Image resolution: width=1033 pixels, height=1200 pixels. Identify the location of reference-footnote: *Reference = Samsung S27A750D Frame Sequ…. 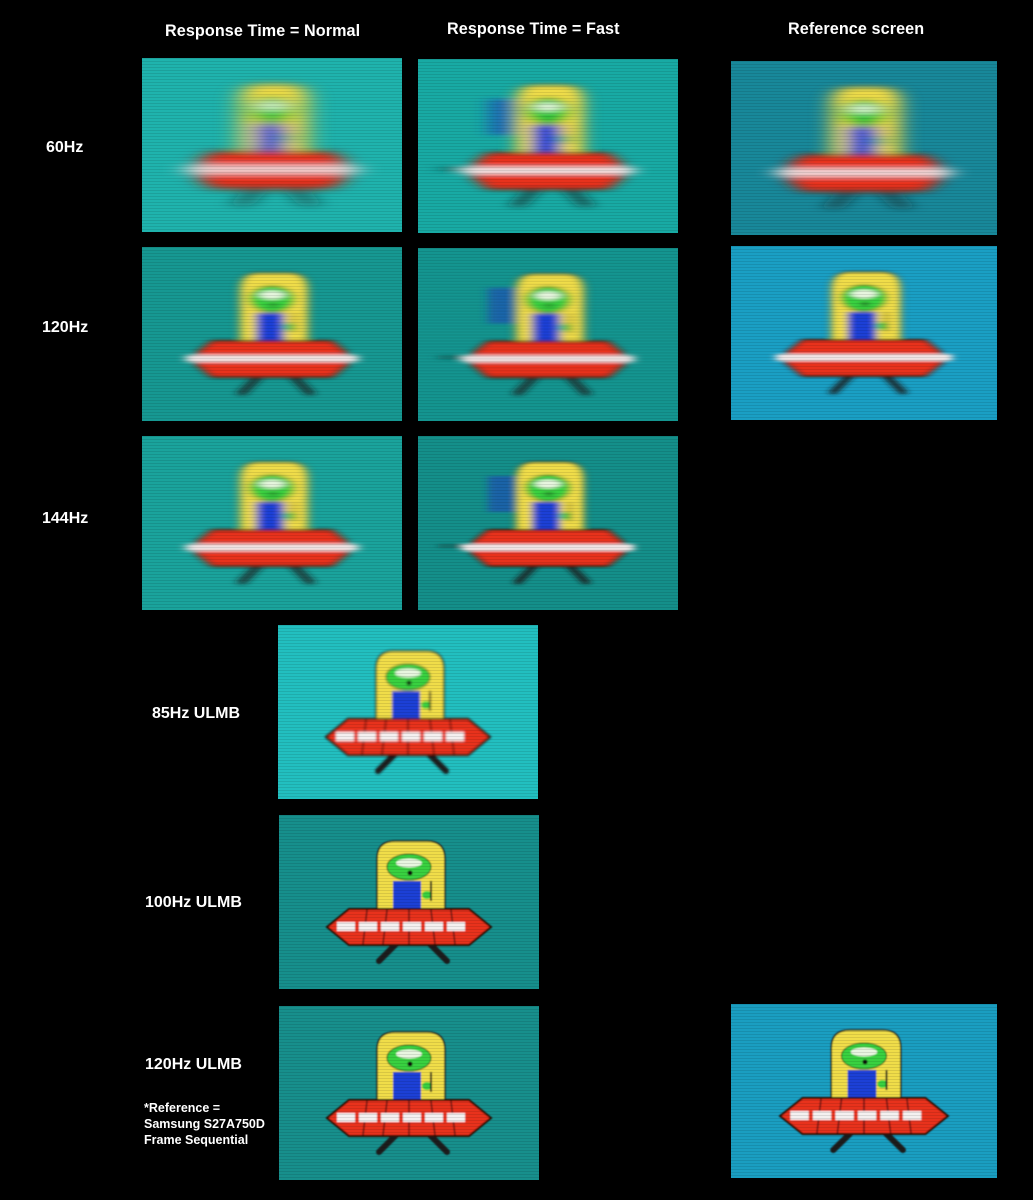
(204, 1124).